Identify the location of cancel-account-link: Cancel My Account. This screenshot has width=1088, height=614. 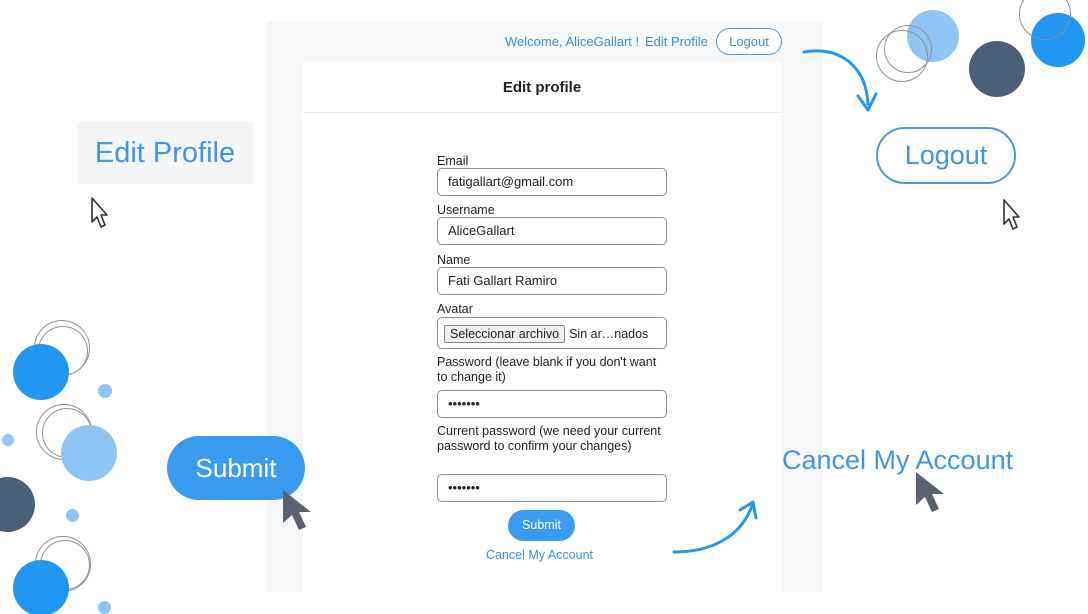
(539, 555).